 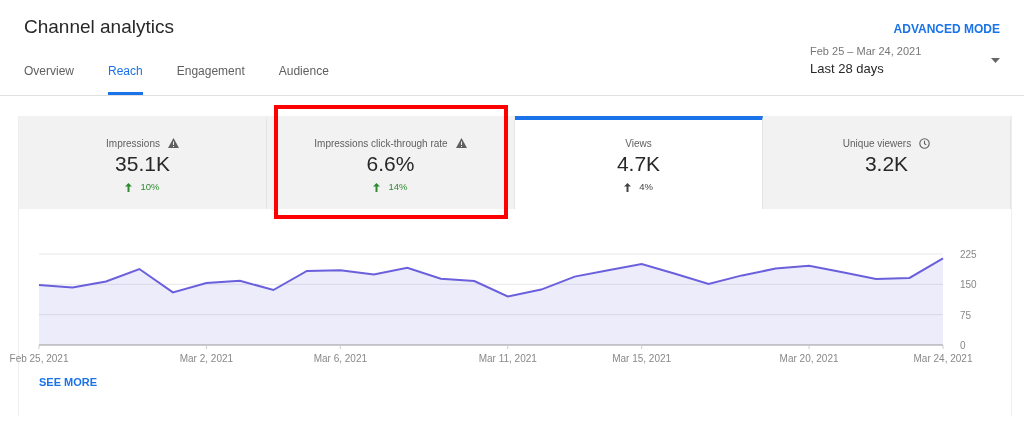 What do you see at coordinates (398, 187) in the screenshot?
I see `trend-percent: 14%` at bounding box center [398, 187].